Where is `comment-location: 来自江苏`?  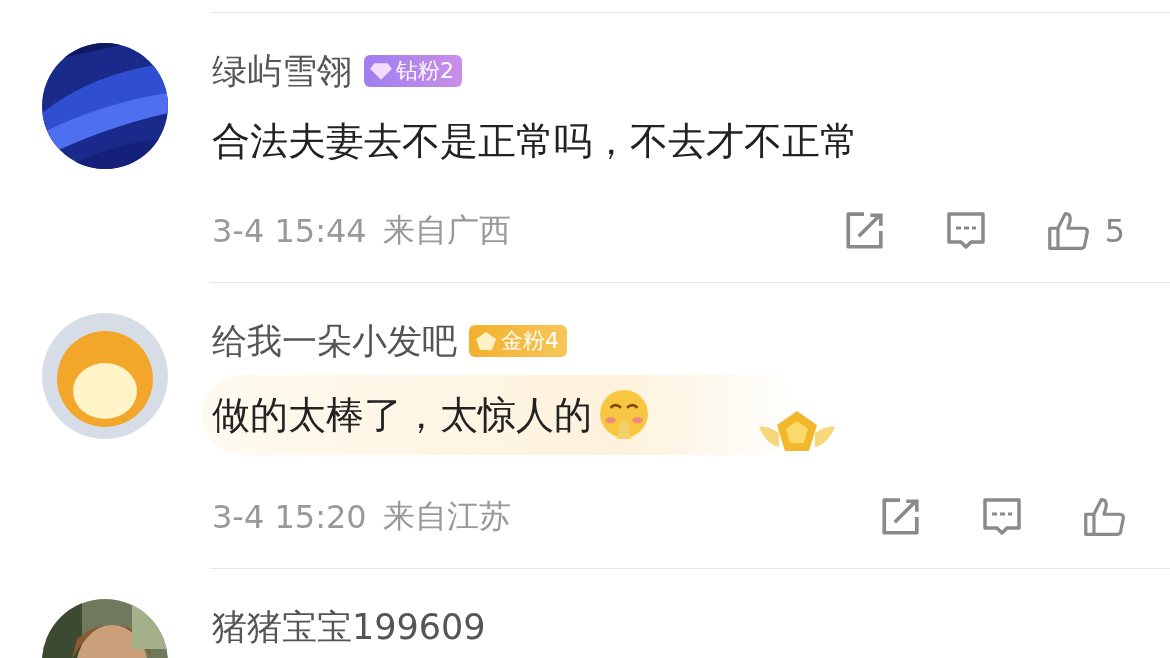 comment-location: 来自江苏 is located at coordinates (446, 516).